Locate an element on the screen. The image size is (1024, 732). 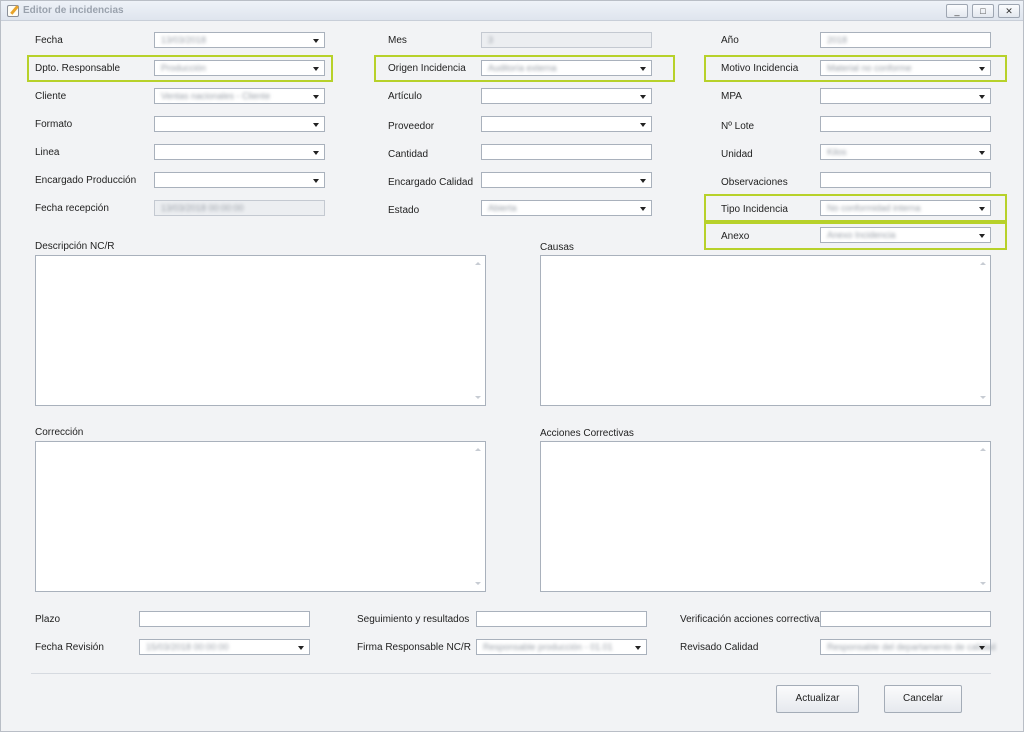
acciones-label: Acciones Correctivas is located at coordinates (587, 433).